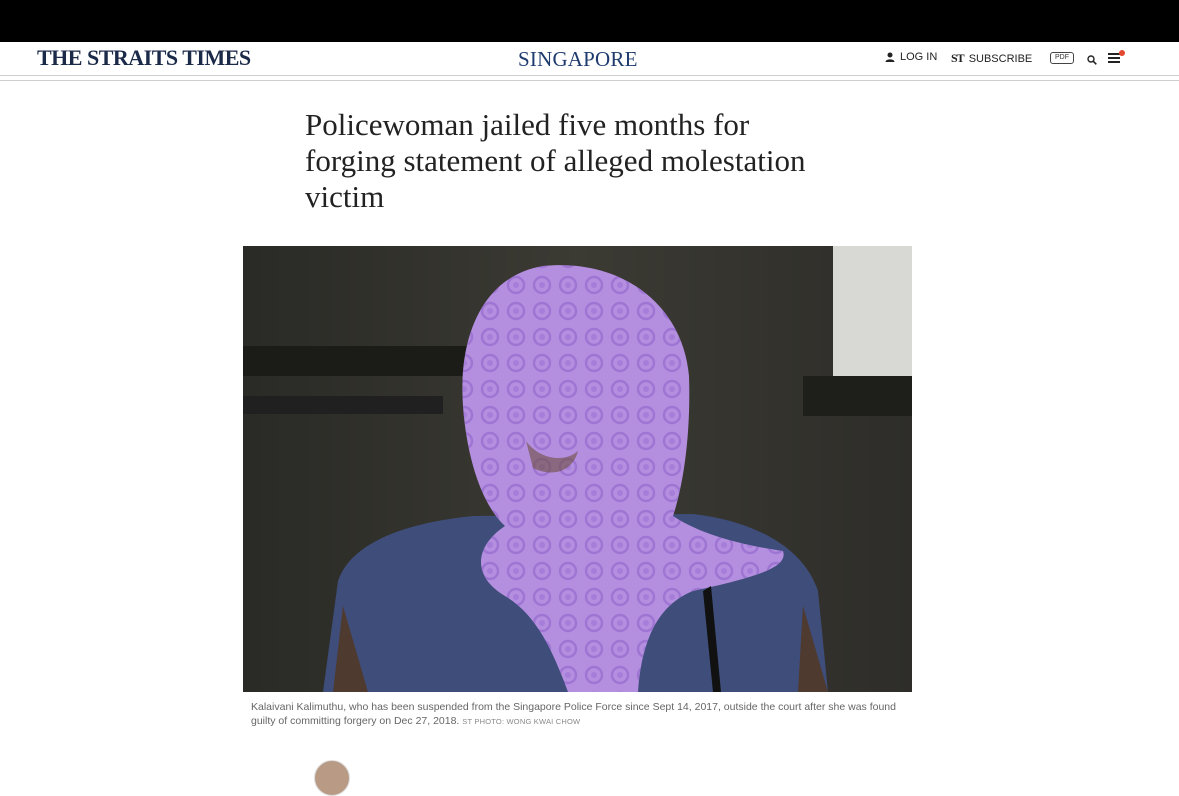  Describe the element at coordinates (890, 57) in the screenshot. I see `user-icon` at that location.